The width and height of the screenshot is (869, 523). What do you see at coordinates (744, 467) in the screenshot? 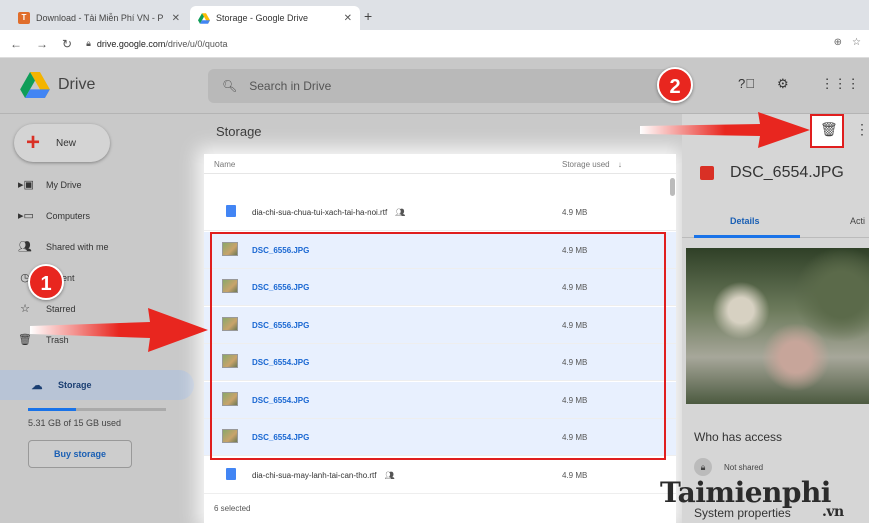
I see `sharing-status: Not shared` at bounding box center [744, 467].